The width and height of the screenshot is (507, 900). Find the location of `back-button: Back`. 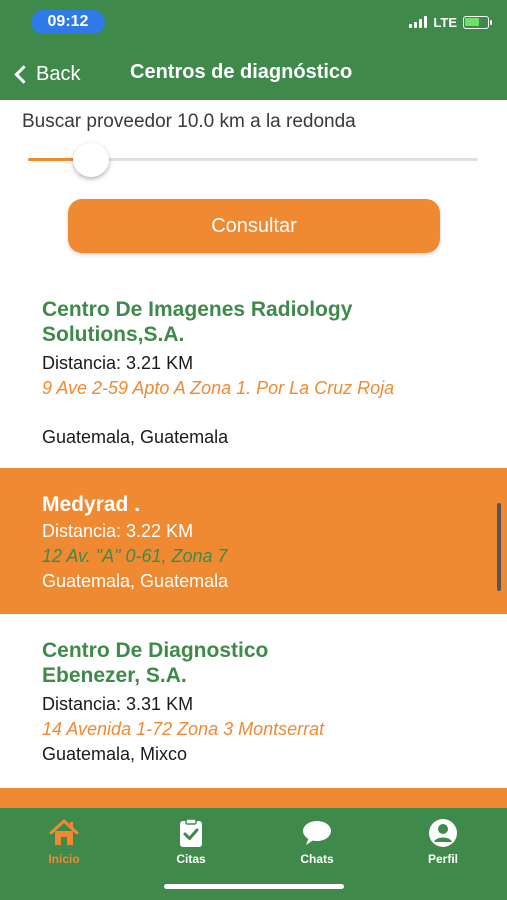

back-button: Back is located at coordinates (46, 74).